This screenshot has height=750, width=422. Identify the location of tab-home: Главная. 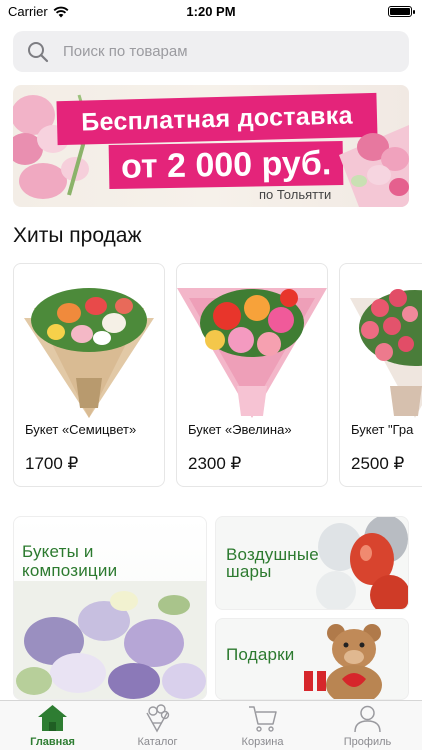
(52, 725).